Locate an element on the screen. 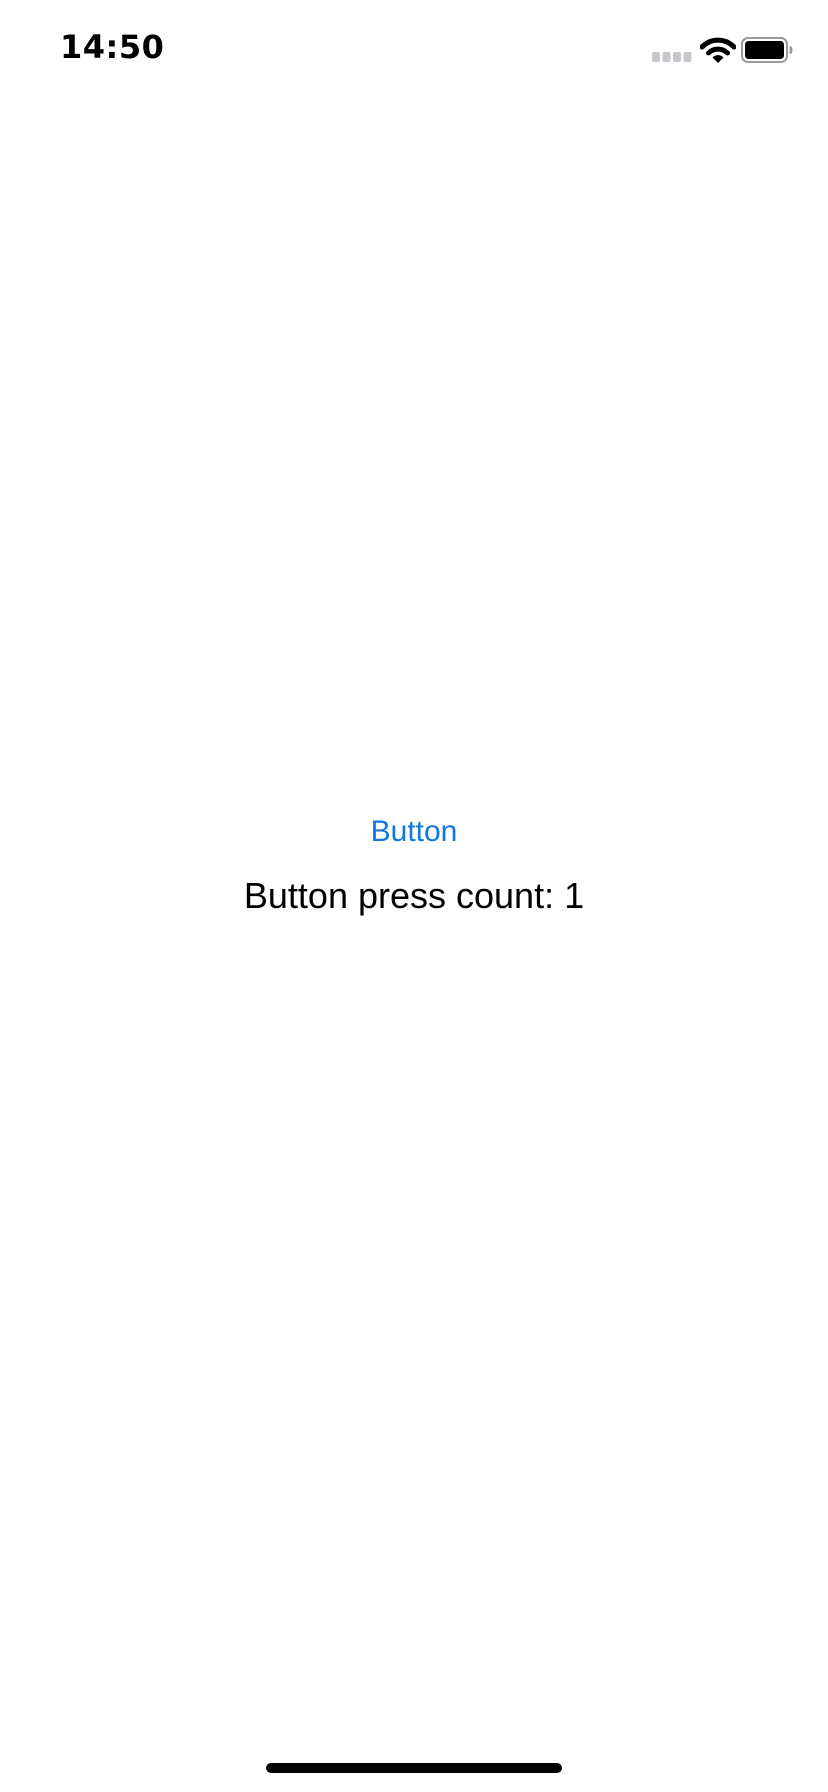  press-count-label: Button press count: 1 is located at coordinates (414, 895).